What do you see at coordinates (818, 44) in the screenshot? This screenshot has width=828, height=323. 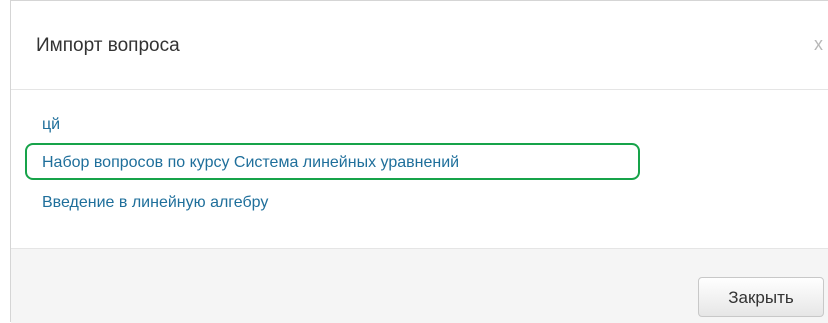 I see `close-icon: x` at bounding box center [818, 44].